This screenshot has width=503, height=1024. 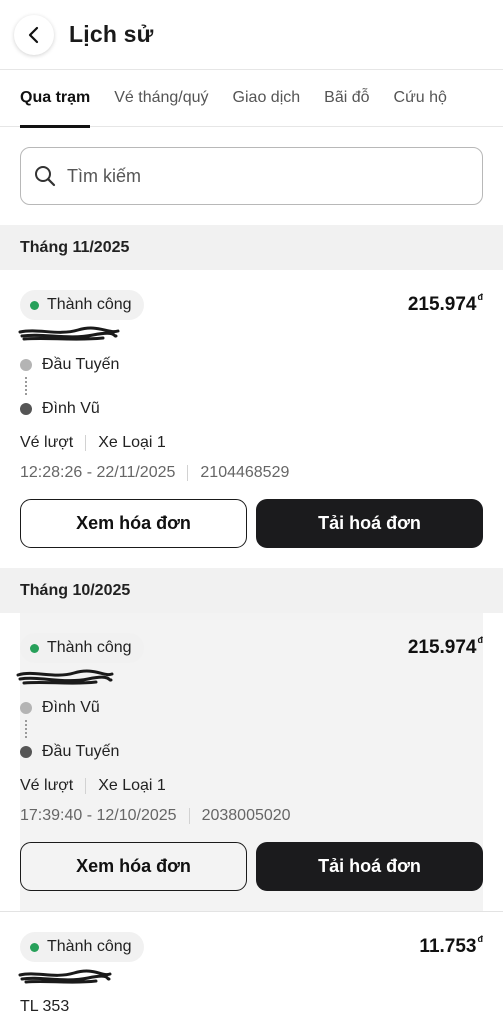 I want to click on back-button, so click(x=34, y=34).